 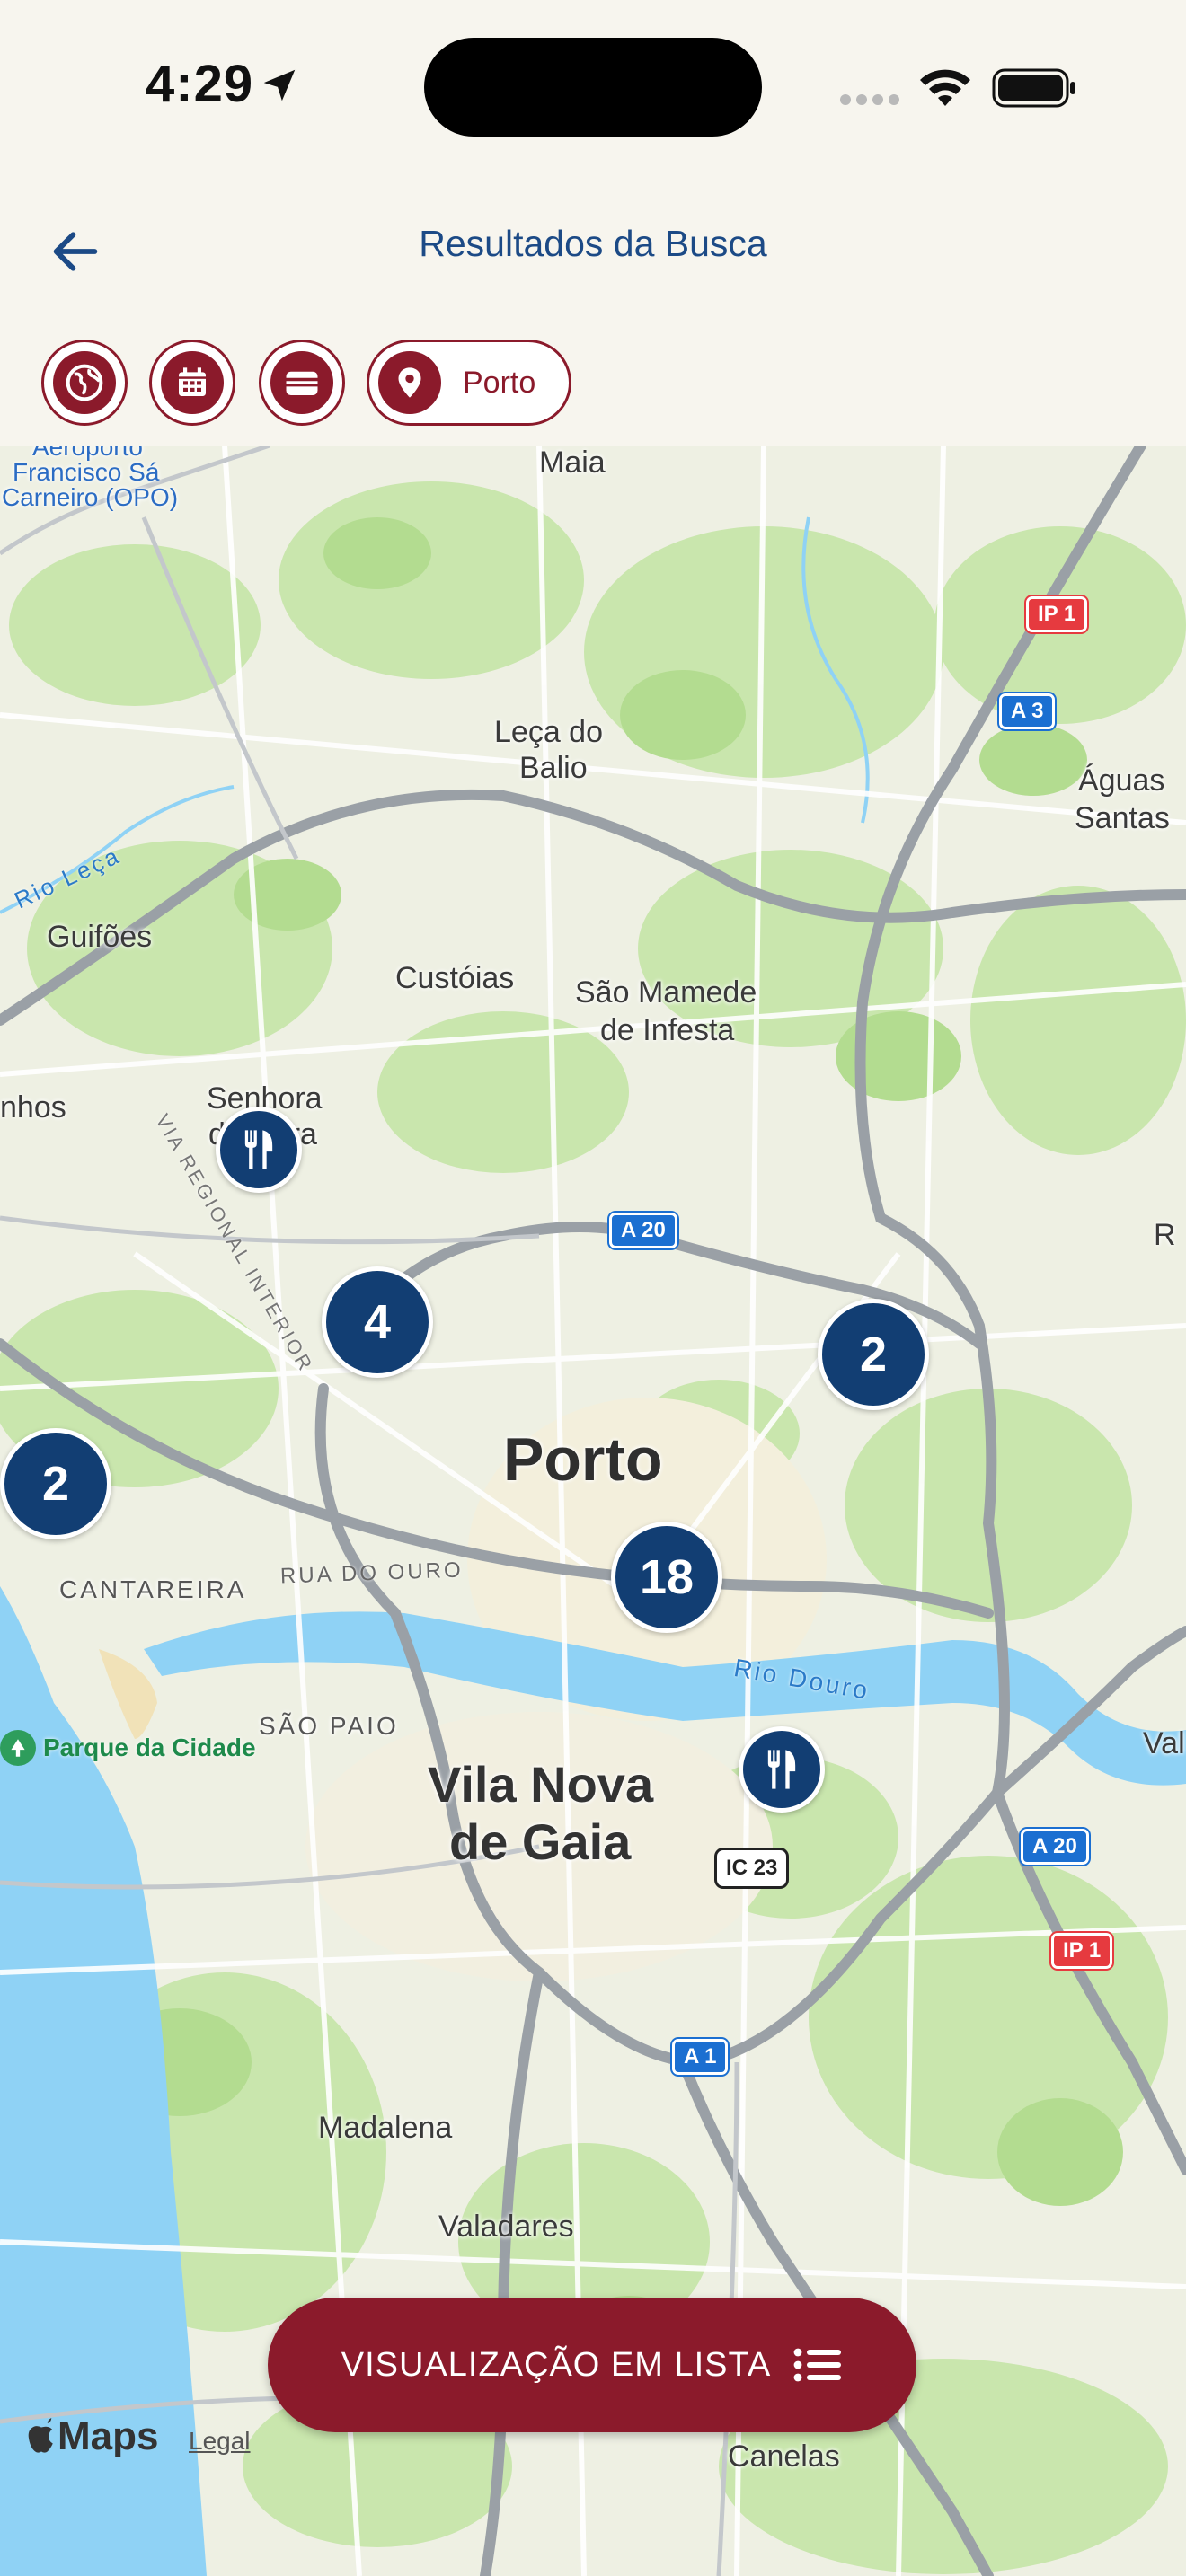 What do you see at coordinates (1027, 711) in the screenshot?
I see `road-shield: A 3` at bounding box center [1027, 711].